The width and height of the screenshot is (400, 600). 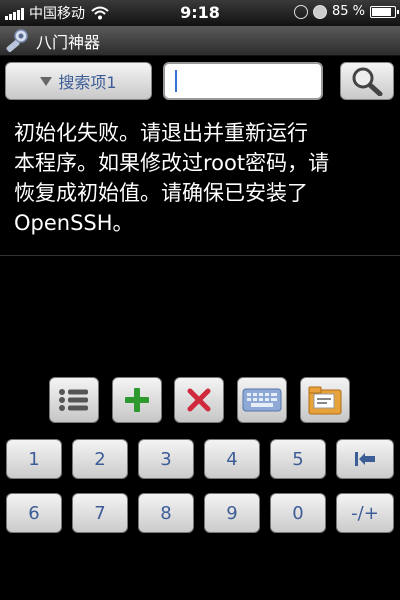 What do you see at coordinates (200, 13) in the screenshot?
I see `status-bar: 中国移动 9:18 85 %` at bounding box center [200, 13].